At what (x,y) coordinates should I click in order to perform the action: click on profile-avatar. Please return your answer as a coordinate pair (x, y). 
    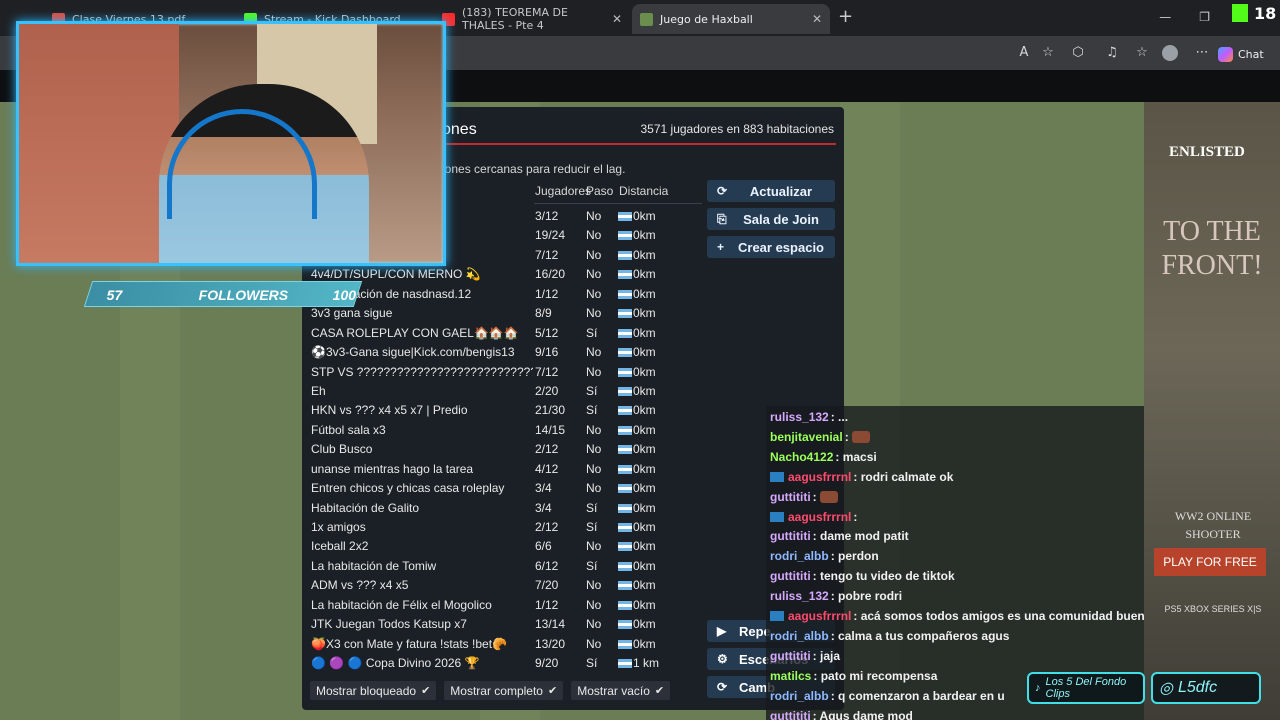
    Looking at the image, I should click on (1170, 53).